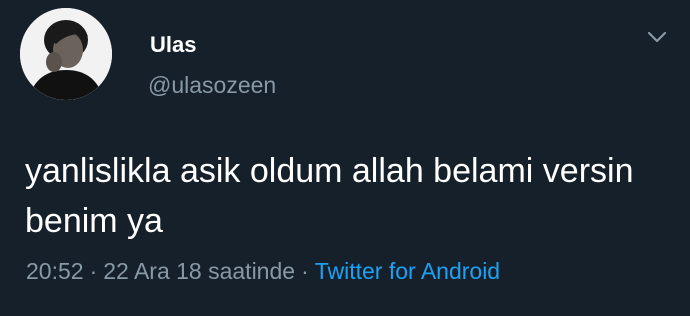 Image resolution: width=690 pixels, height=316 pixels. I want to click on chevron-down-icon, so click(657, 37).